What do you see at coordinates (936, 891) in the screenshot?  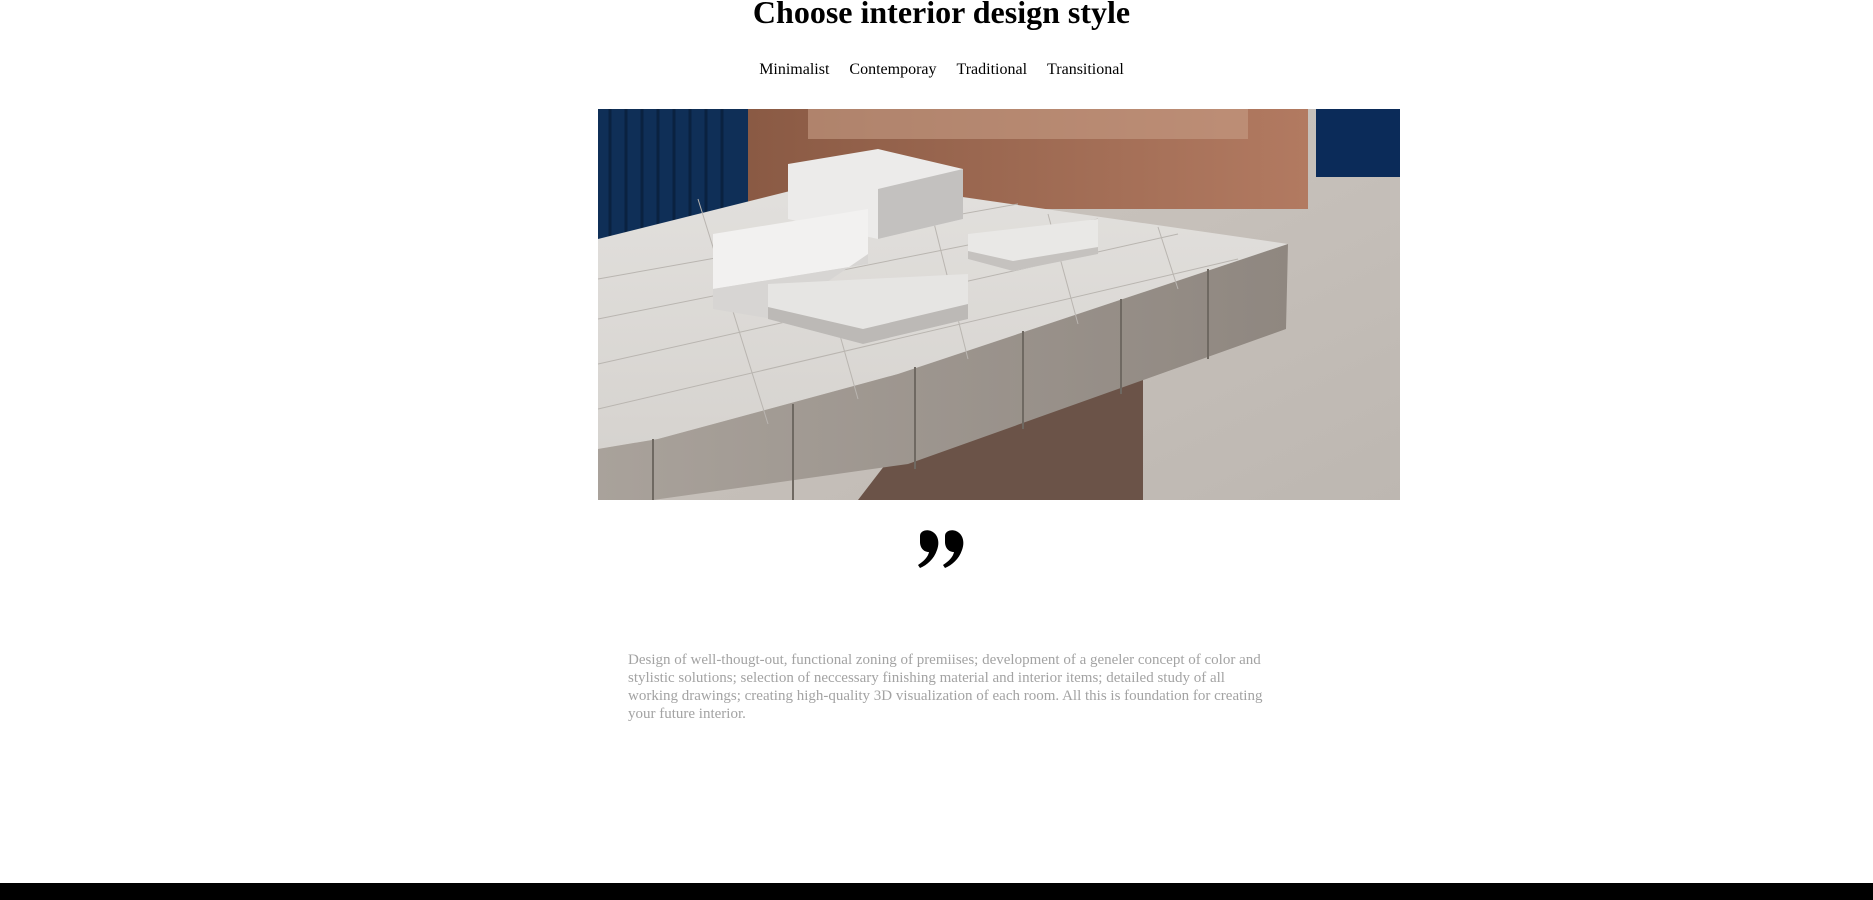 I see `footer-bar` at bounding box center [936, 891].